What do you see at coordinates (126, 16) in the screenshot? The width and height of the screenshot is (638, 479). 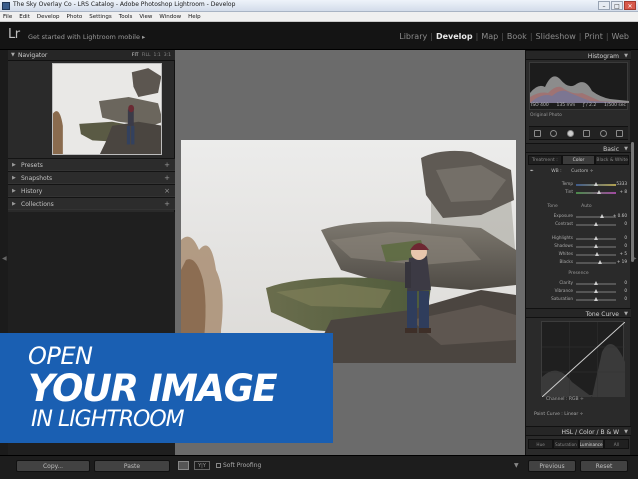 I see `menu-tools: Tools` at bounding box center [126, 16].